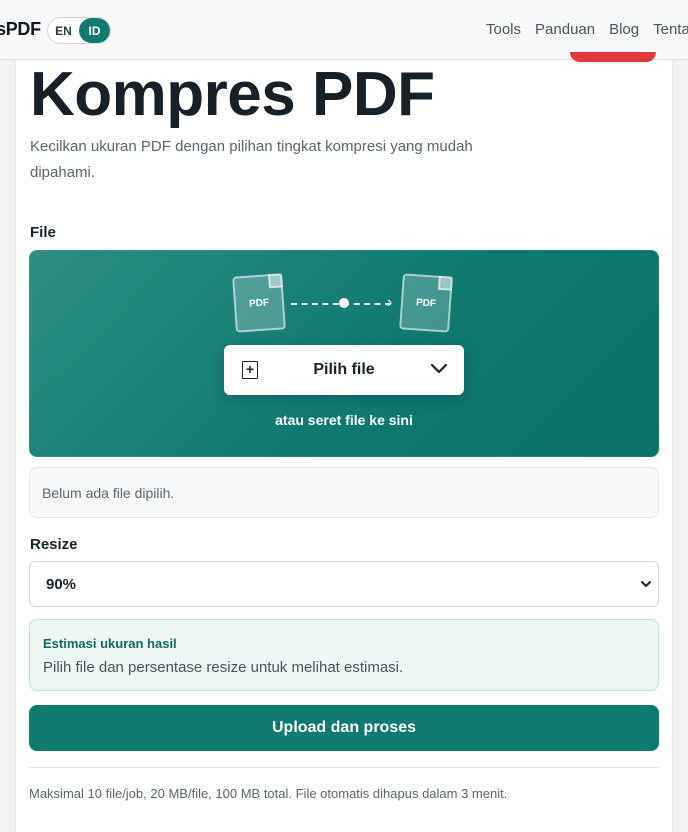  I want to click on top-navbar: sPDF EN ID Tools Panduan Blog Tentang, so click(344, 30).